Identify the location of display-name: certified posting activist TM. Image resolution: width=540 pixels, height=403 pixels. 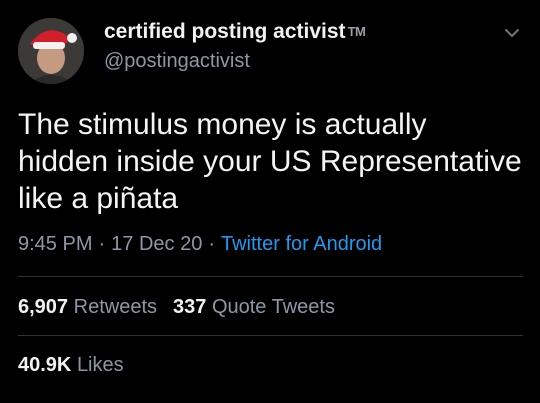
(235, 32).